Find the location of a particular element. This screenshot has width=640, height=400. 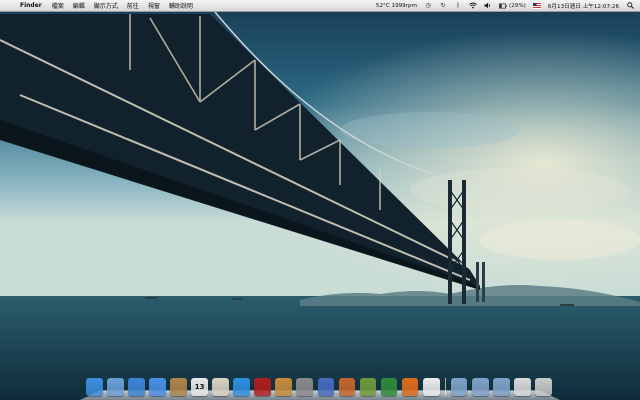

safari-icon is located at coordinates (136, 387).